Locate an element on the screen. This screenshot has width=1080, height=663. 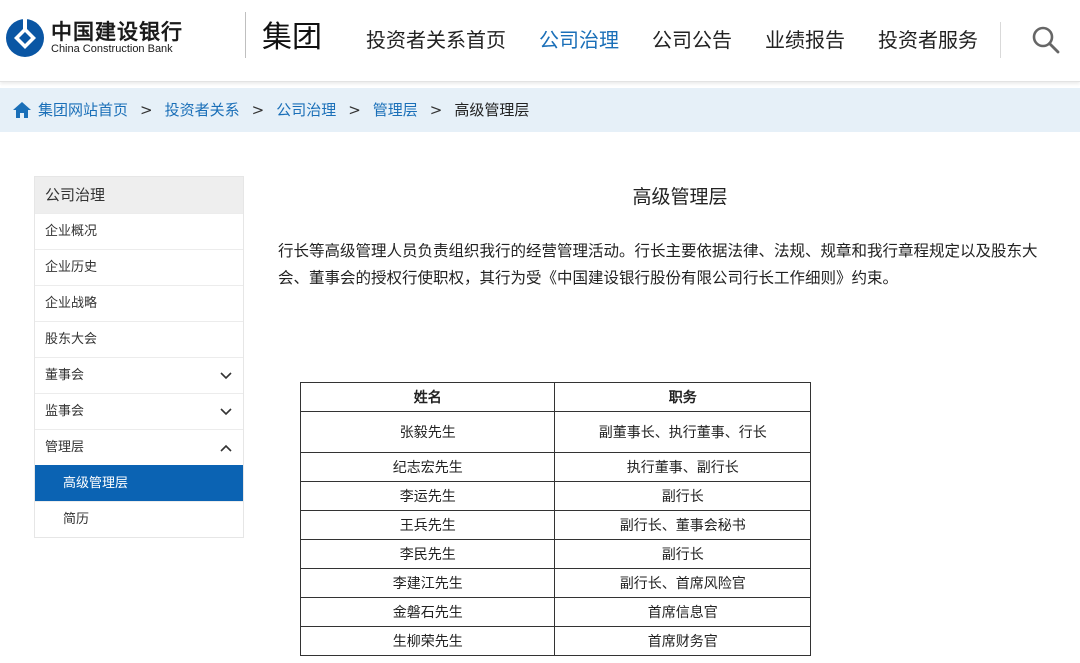
cell-name: 王兵先生 is located at coordinates (427, 525).